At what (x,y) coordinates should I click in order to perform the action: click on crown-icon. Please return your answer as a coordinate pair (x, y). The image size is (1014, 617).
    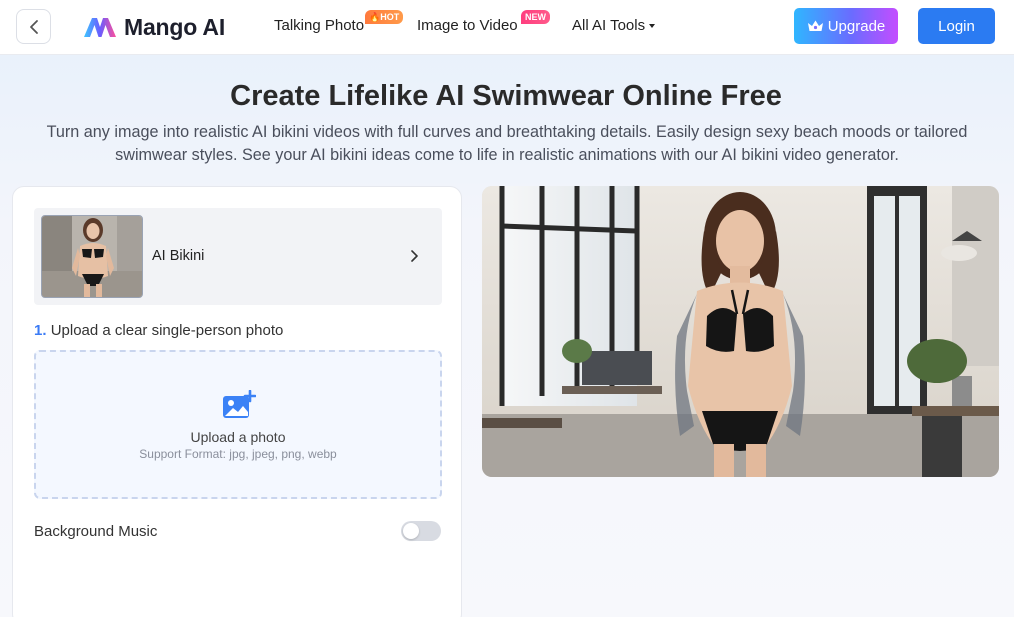
    Looking at the image, I should click on (815, 25).